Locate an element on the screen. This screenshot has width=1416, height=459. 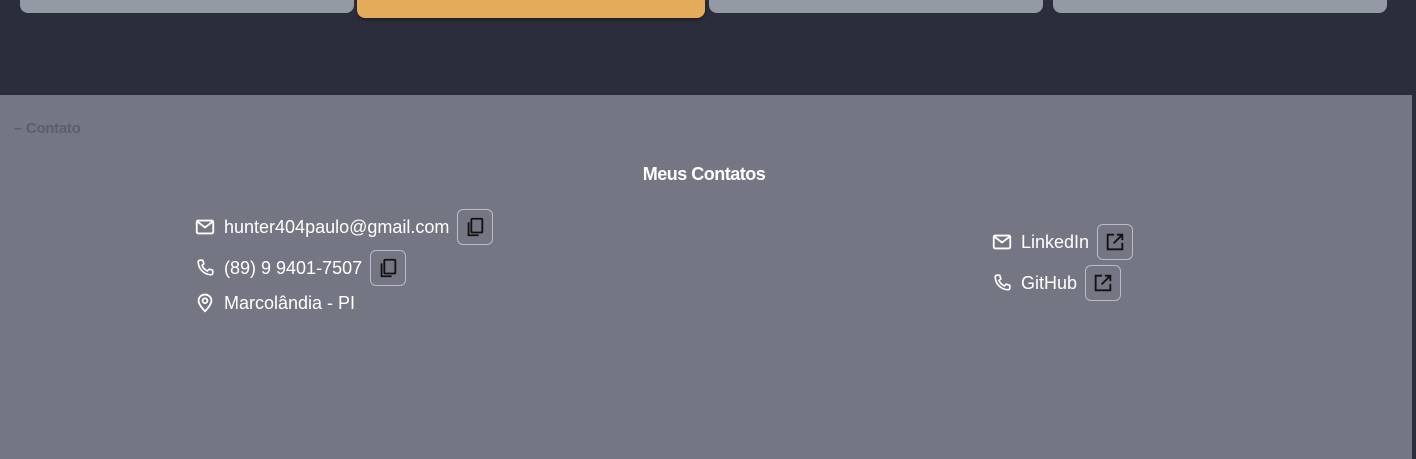
section-tag: – Contato is located at coordinates (47, 128).